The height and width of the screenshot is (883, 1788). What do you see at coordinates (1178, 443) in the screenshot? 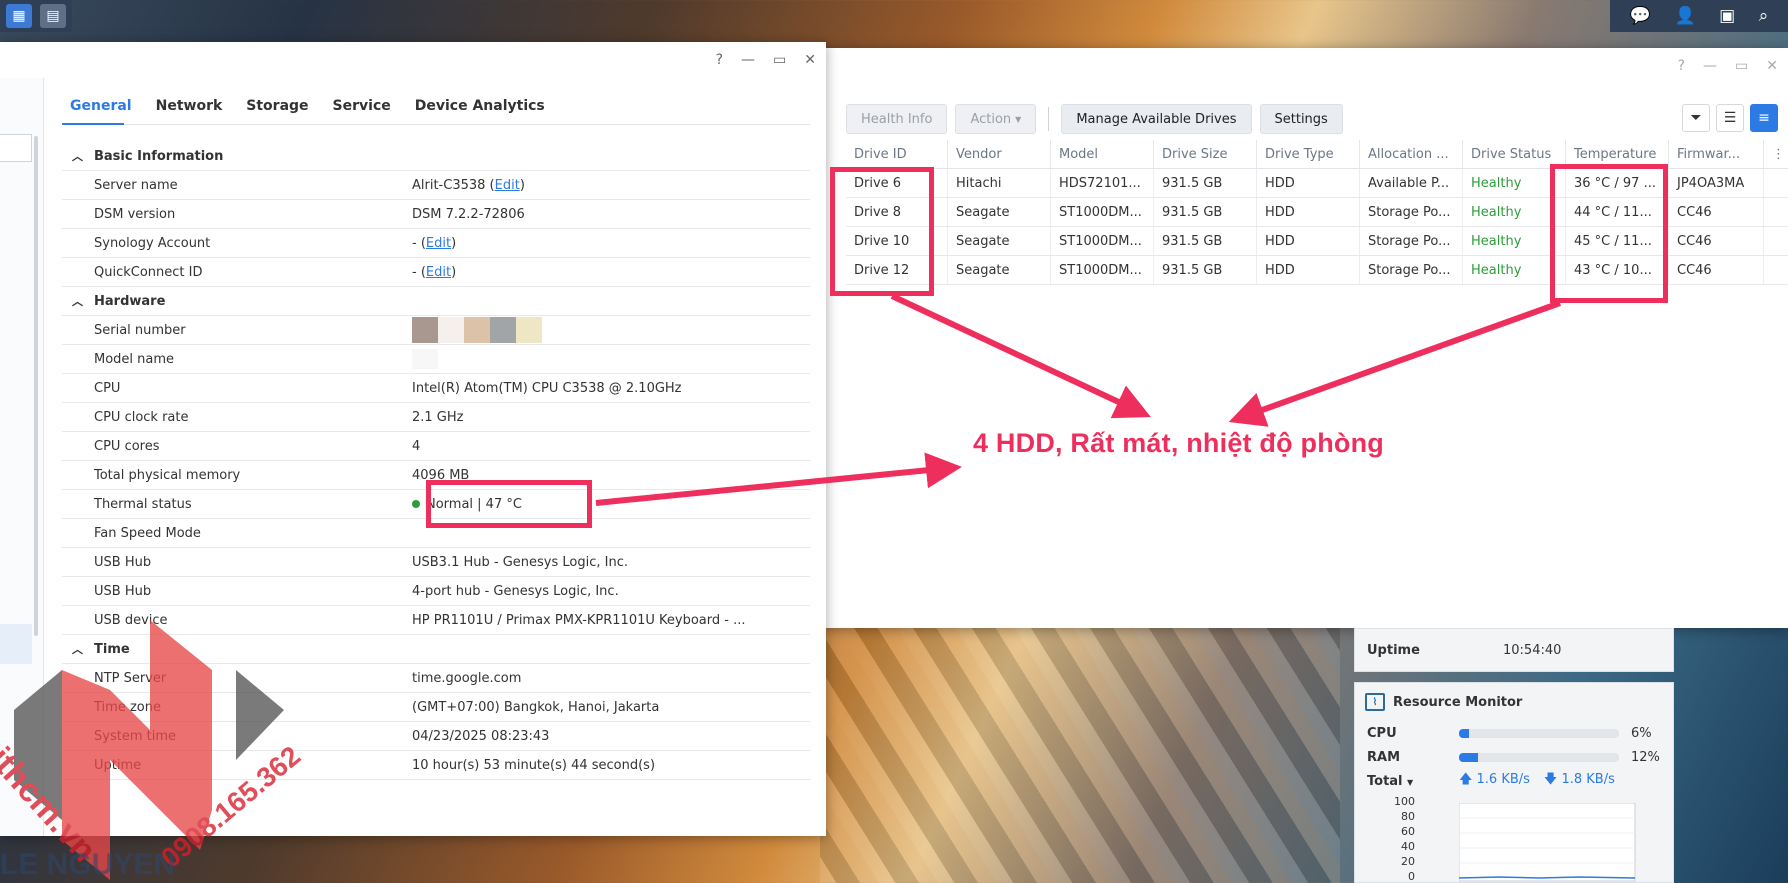
I see `annotation-text: 4 HDD, Rất mát, nhiệt độ phòng` at bounding box center [1178, 443].